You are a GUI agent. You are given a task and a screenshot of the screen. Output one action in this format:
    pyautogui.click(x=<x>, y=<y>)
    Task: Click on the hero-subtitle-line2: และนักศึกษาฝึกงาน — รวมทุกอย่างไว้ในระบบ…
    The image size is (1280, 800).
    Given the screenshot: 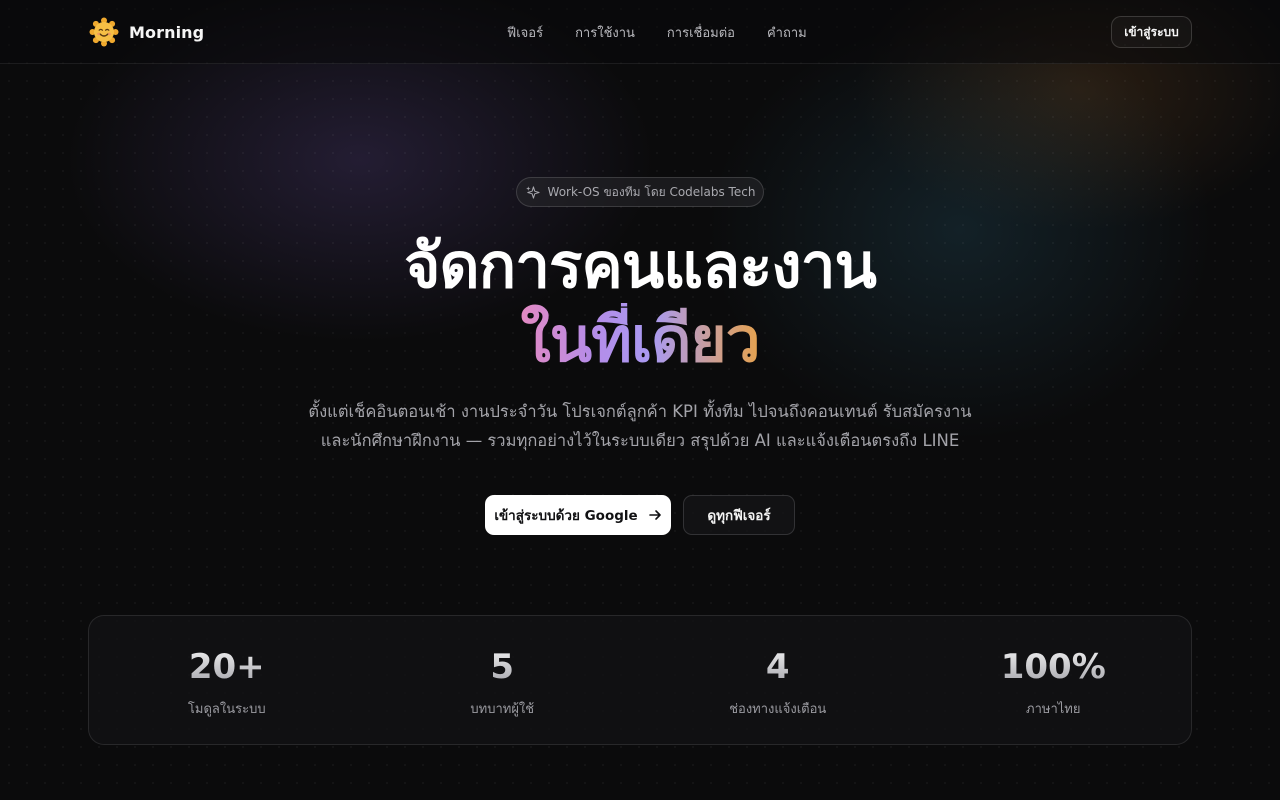 What is the action you would take?
    pyautogui.click(x=640, y=440)
    